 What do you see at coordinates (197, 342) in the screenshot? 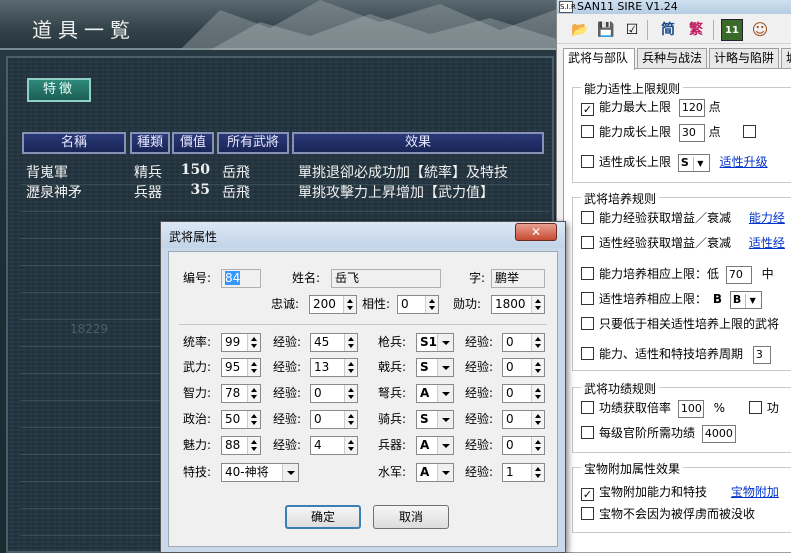
I see `stat-label: 统率:` at bounding box center [197, 342].